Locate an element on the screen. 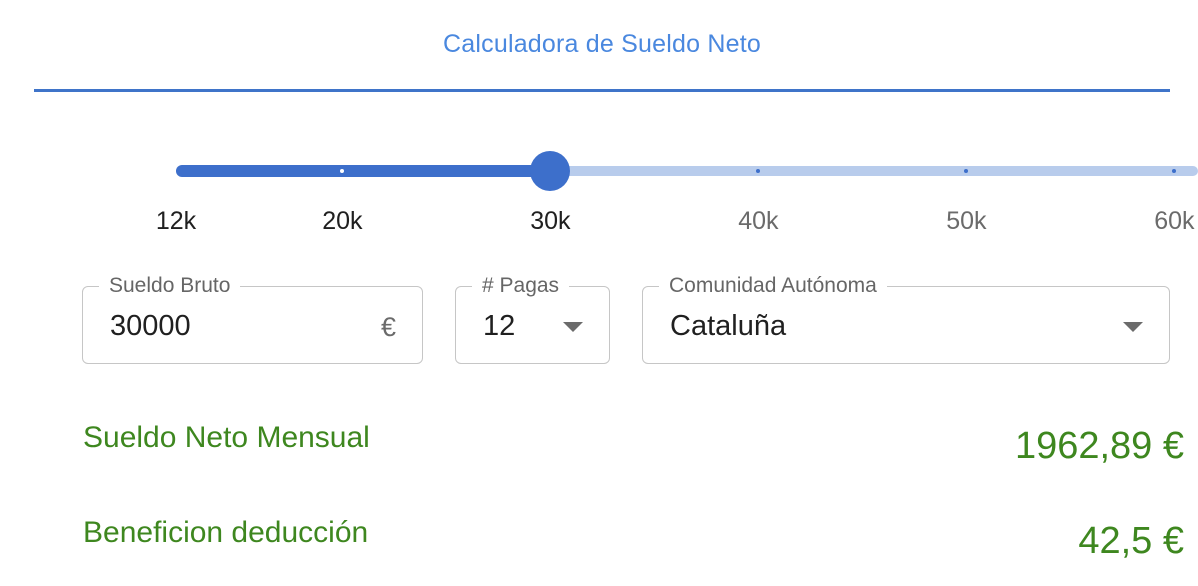  sueldo-bruto-label: Sueldo Bruto is located at coordinates (170, 286).